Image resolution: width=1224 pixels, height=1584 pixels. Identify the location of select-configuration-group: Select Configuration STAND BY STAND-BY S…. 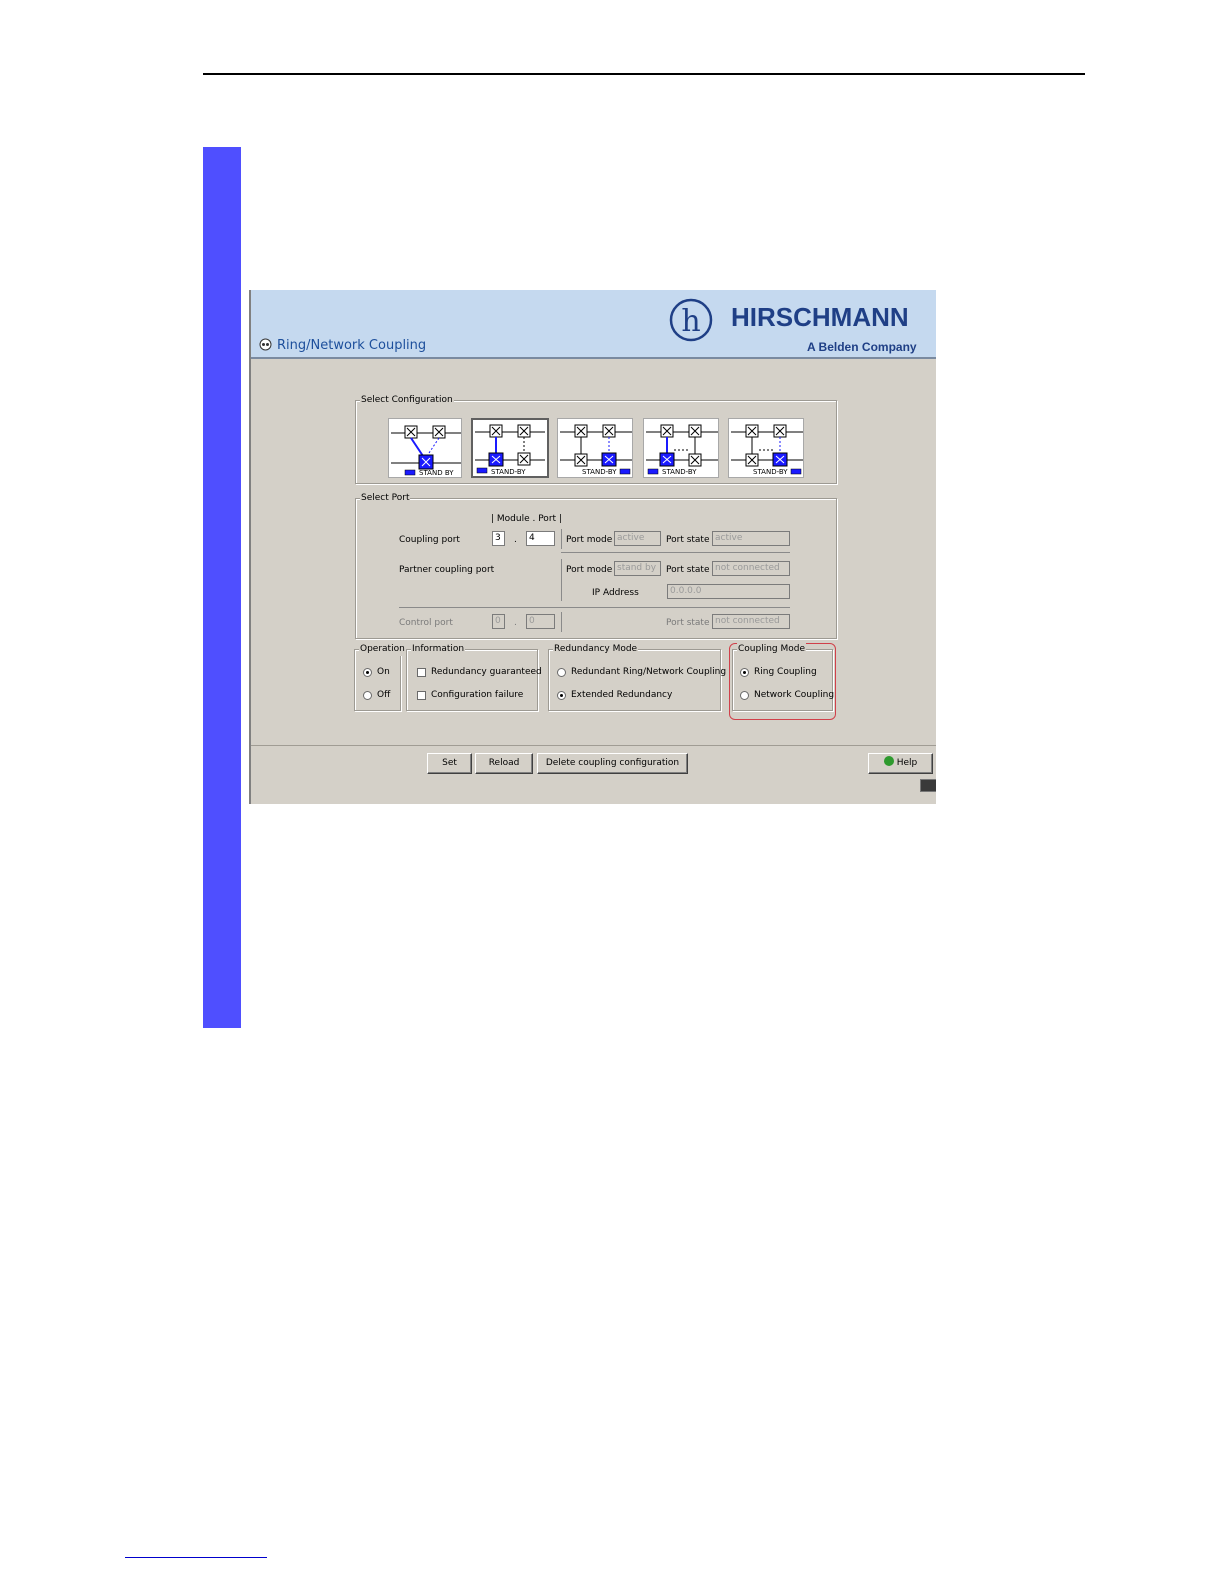
(596, 438).